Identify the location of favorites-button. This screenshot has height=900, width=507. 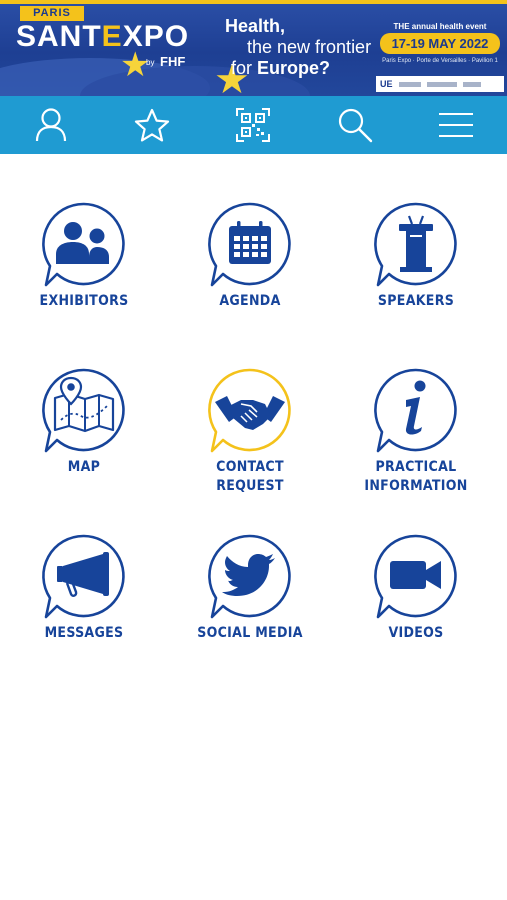
(152, 125).